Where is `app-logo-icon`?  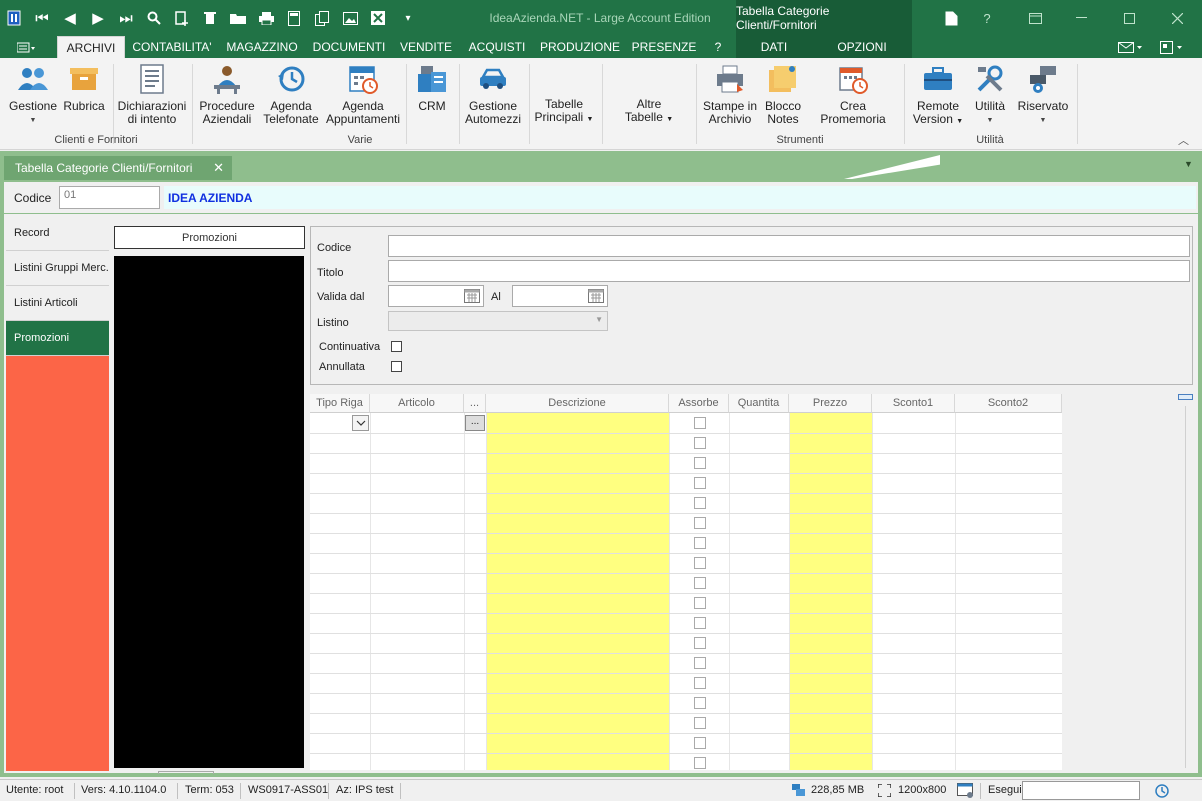 app-logo-icon is located at coordinates (14, 18).